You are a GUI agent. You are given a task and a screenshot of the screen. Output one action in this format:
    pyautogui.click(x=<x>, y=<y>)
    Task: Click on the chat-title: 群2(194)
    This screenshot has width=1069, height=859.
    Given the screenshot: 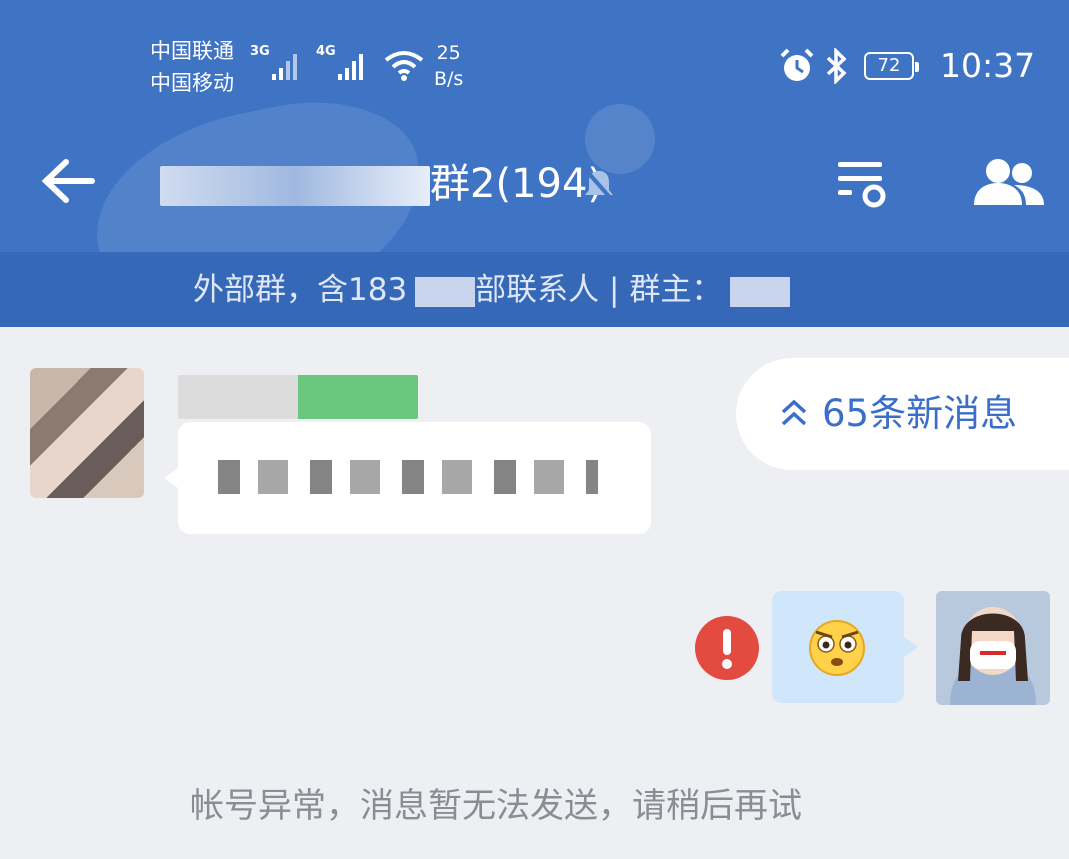 What is the action you would take?
    pyautogui.click(x=381, y=184)
    